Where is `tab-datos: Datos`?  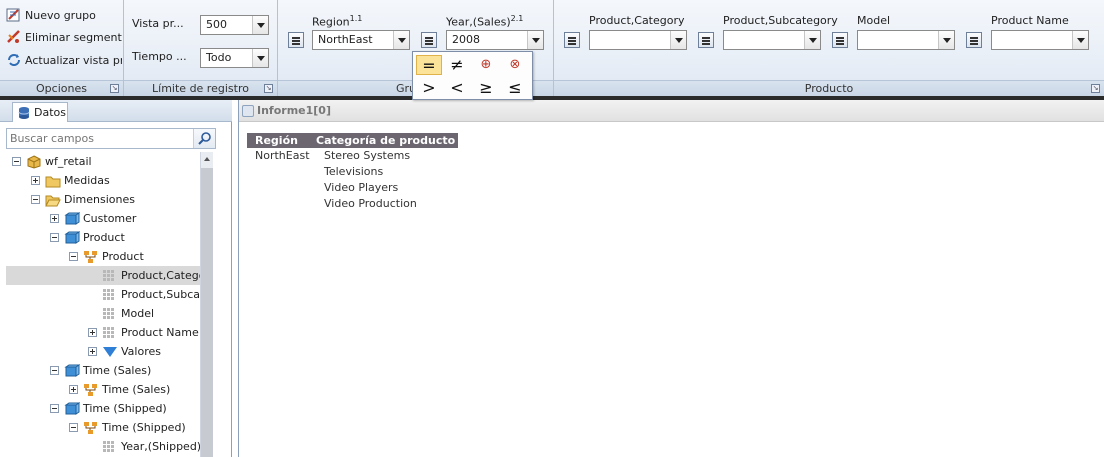 tab-datos: Datos is located at coordinates (40, 112).